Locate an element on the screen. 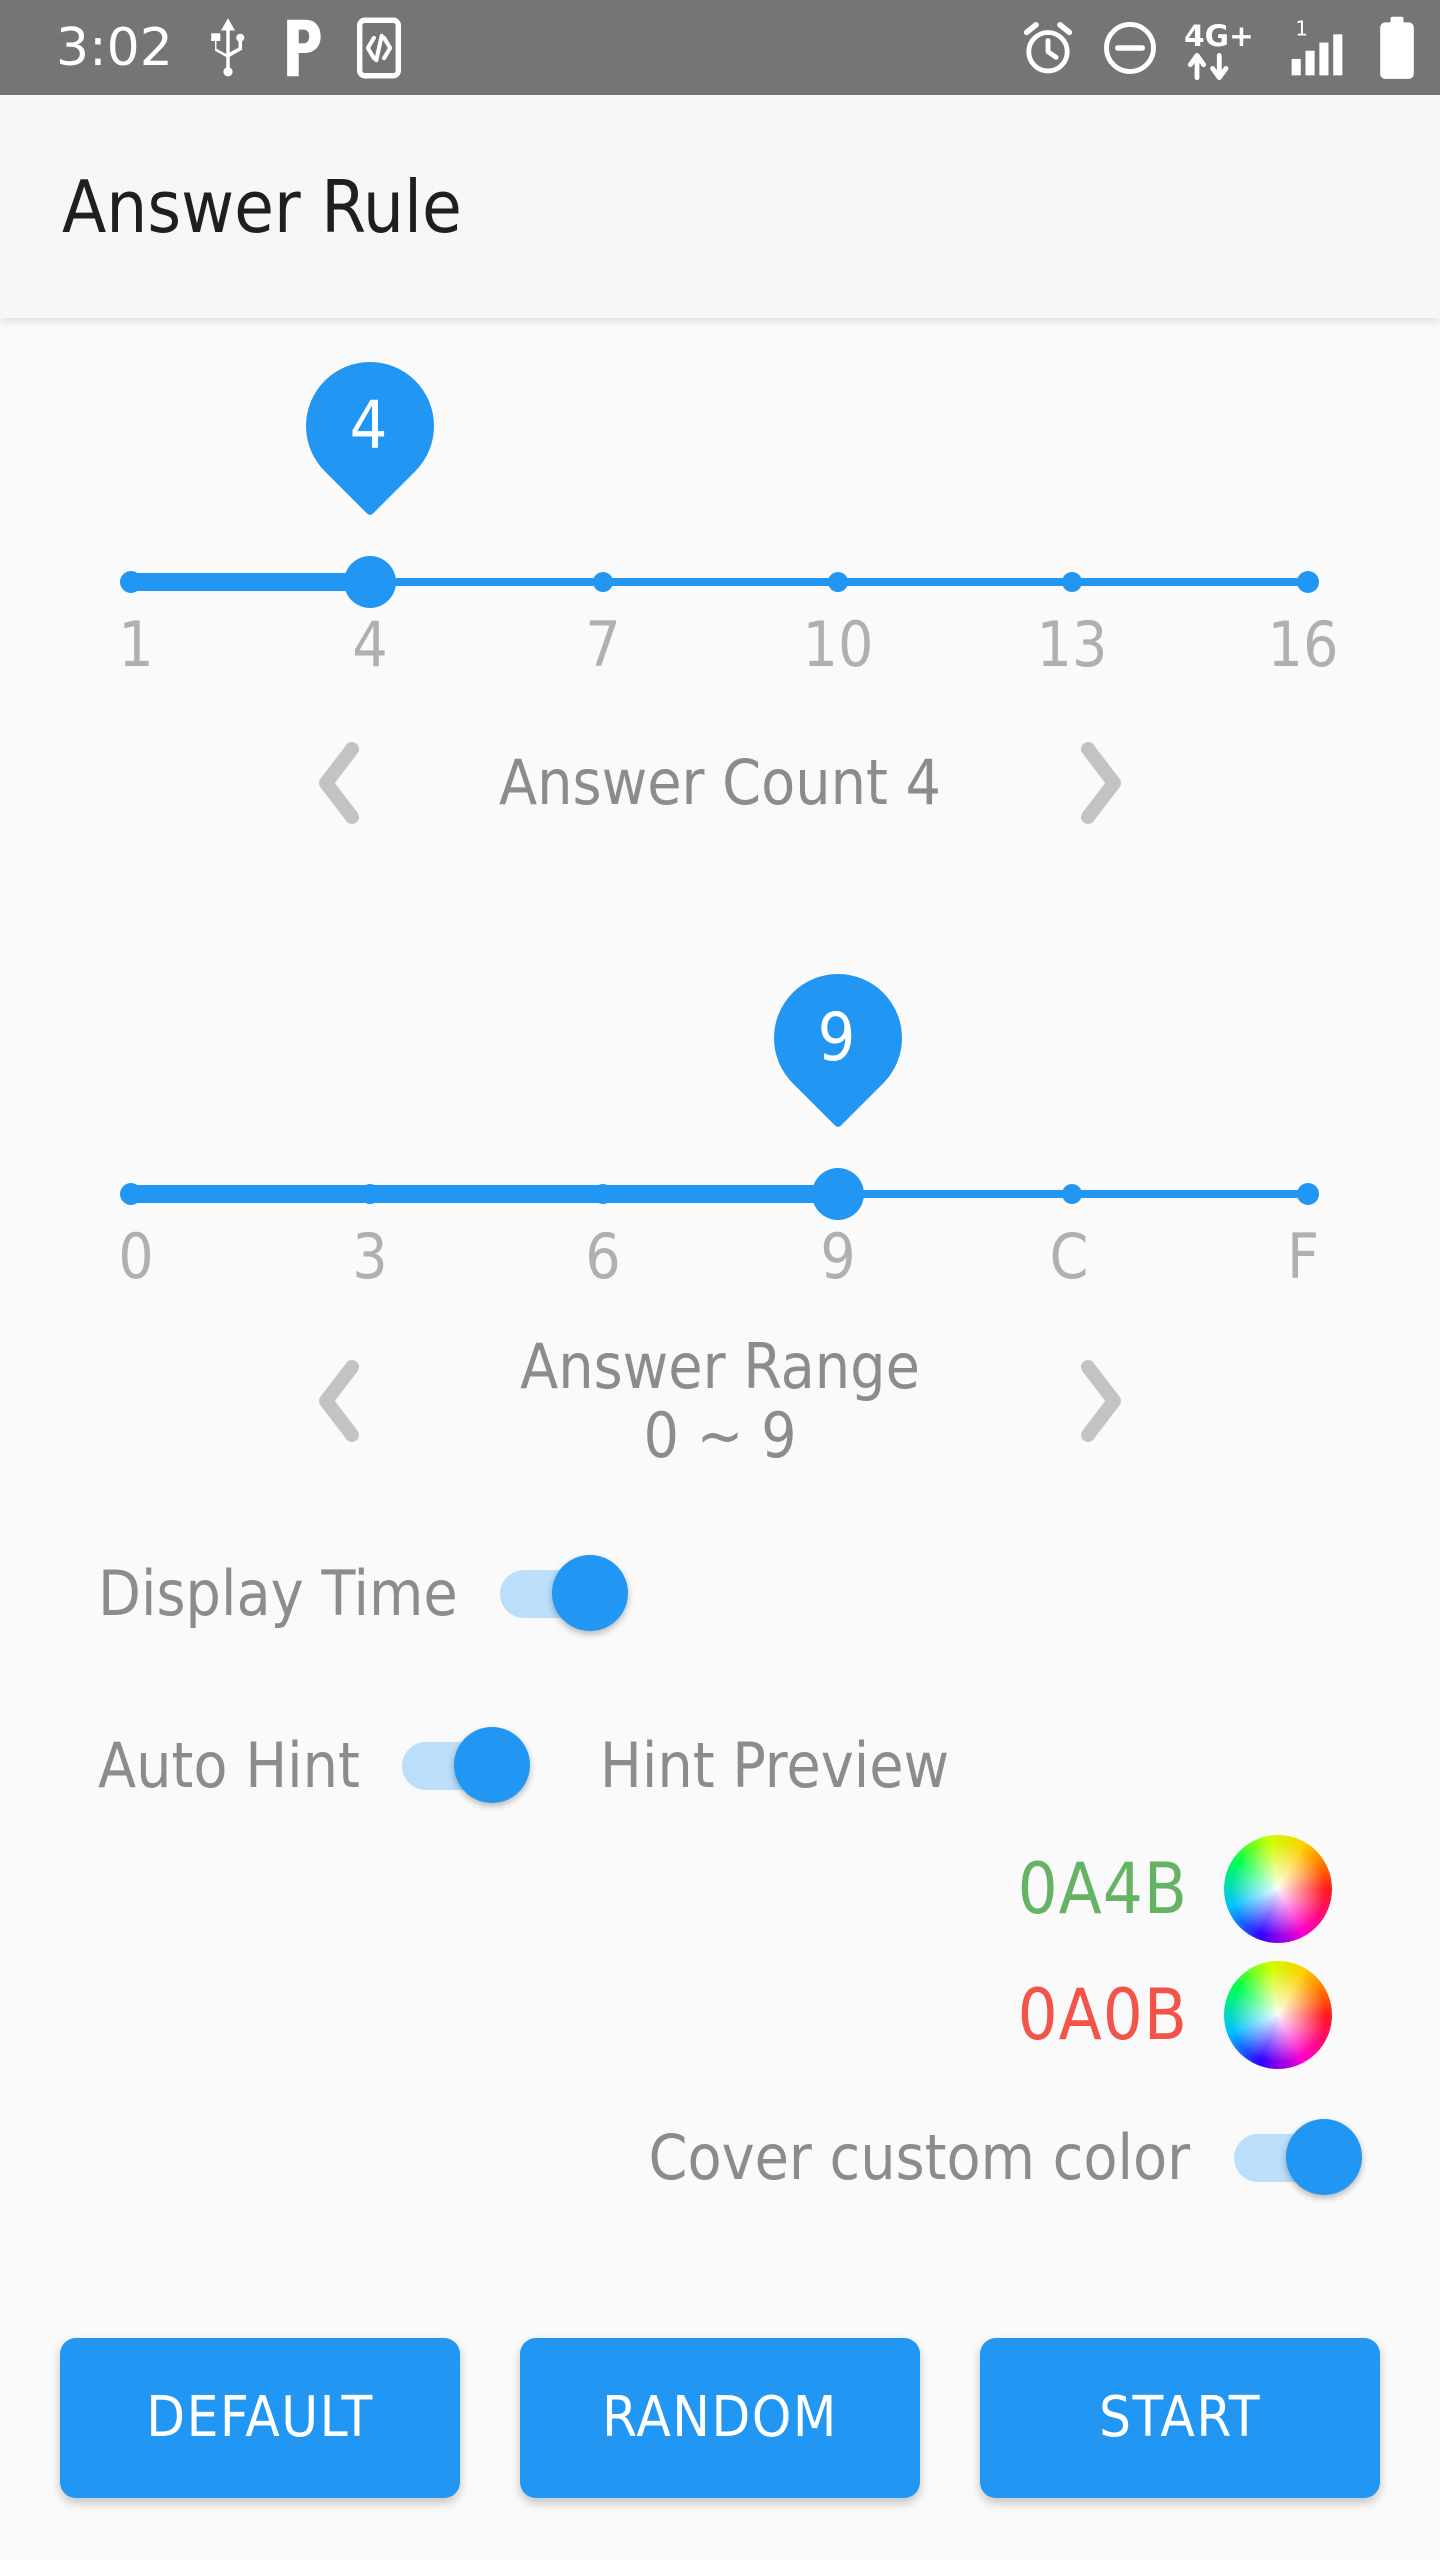 Image resolution: width=1440 pixels, height=2560 pixels. random-button: RANDOM is located at coordinates (720, 2418).